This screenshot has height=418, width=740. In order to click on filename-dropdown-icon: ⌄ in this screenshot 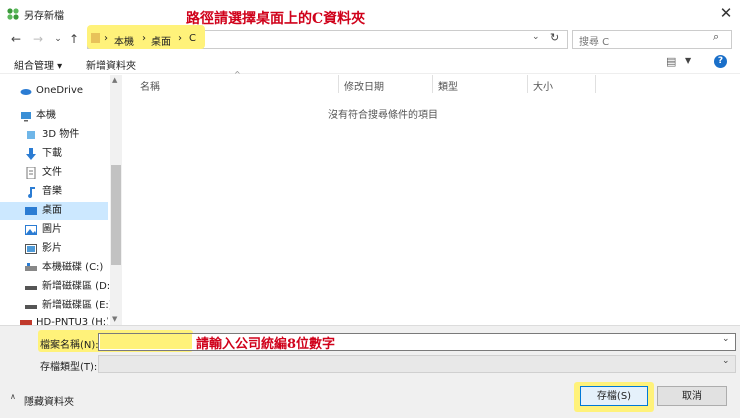, I will do `click(726, 339)`.